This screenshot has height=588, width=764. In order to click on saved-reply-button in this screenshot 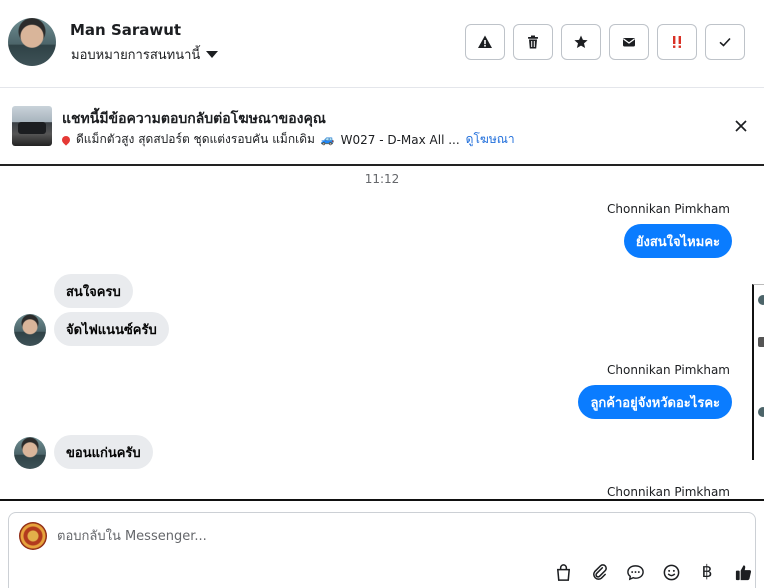, I will do `click(635, 572)`.